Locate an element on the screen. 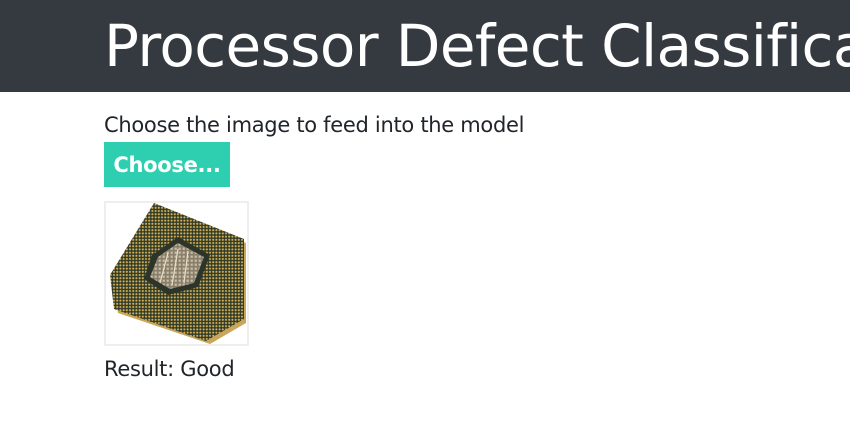 This screenshot has height=435, width=858. page-title: Processor Defect Classification is located at coordinates (477, 46).